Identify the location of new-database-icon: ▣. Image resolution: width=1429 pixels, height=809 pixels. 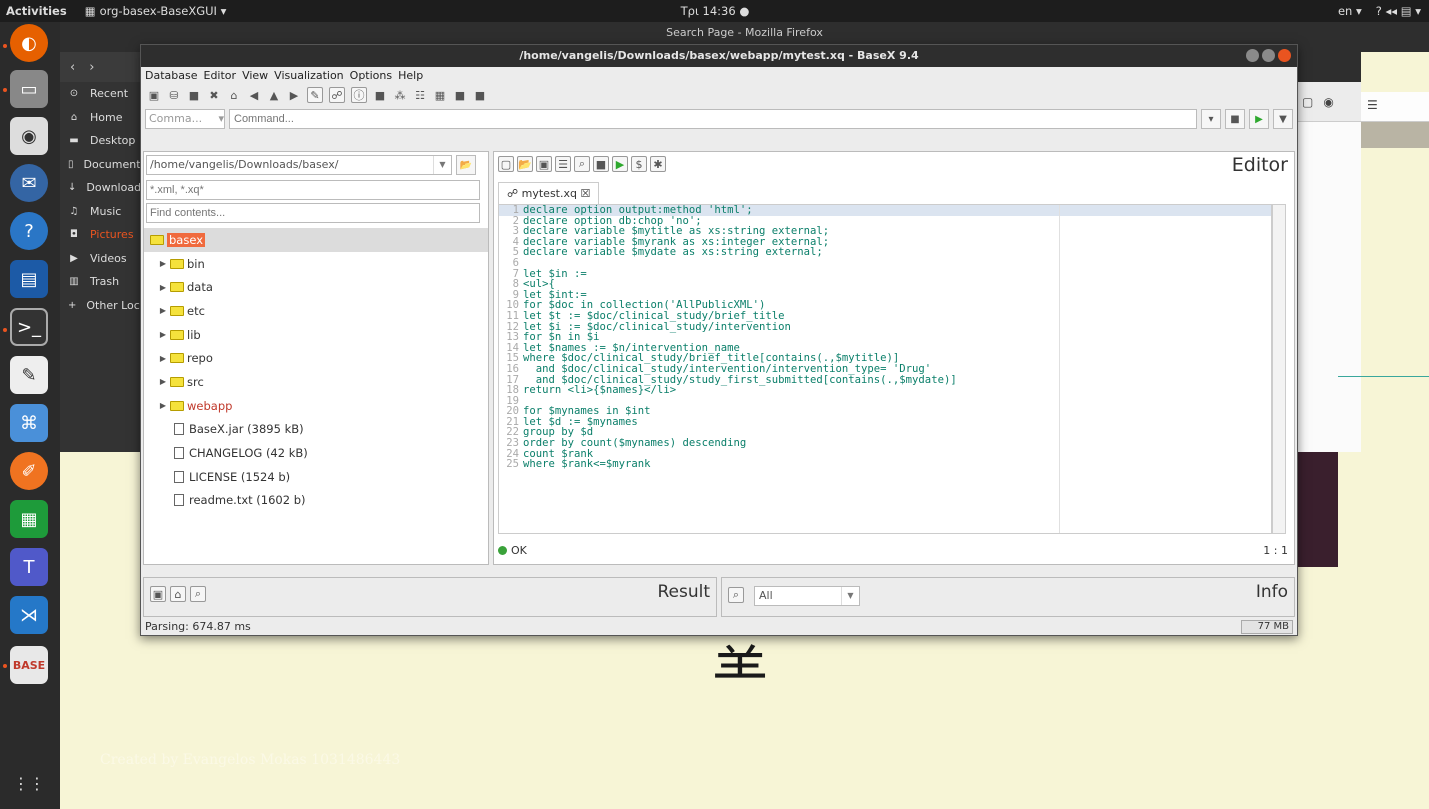
(154, 95).